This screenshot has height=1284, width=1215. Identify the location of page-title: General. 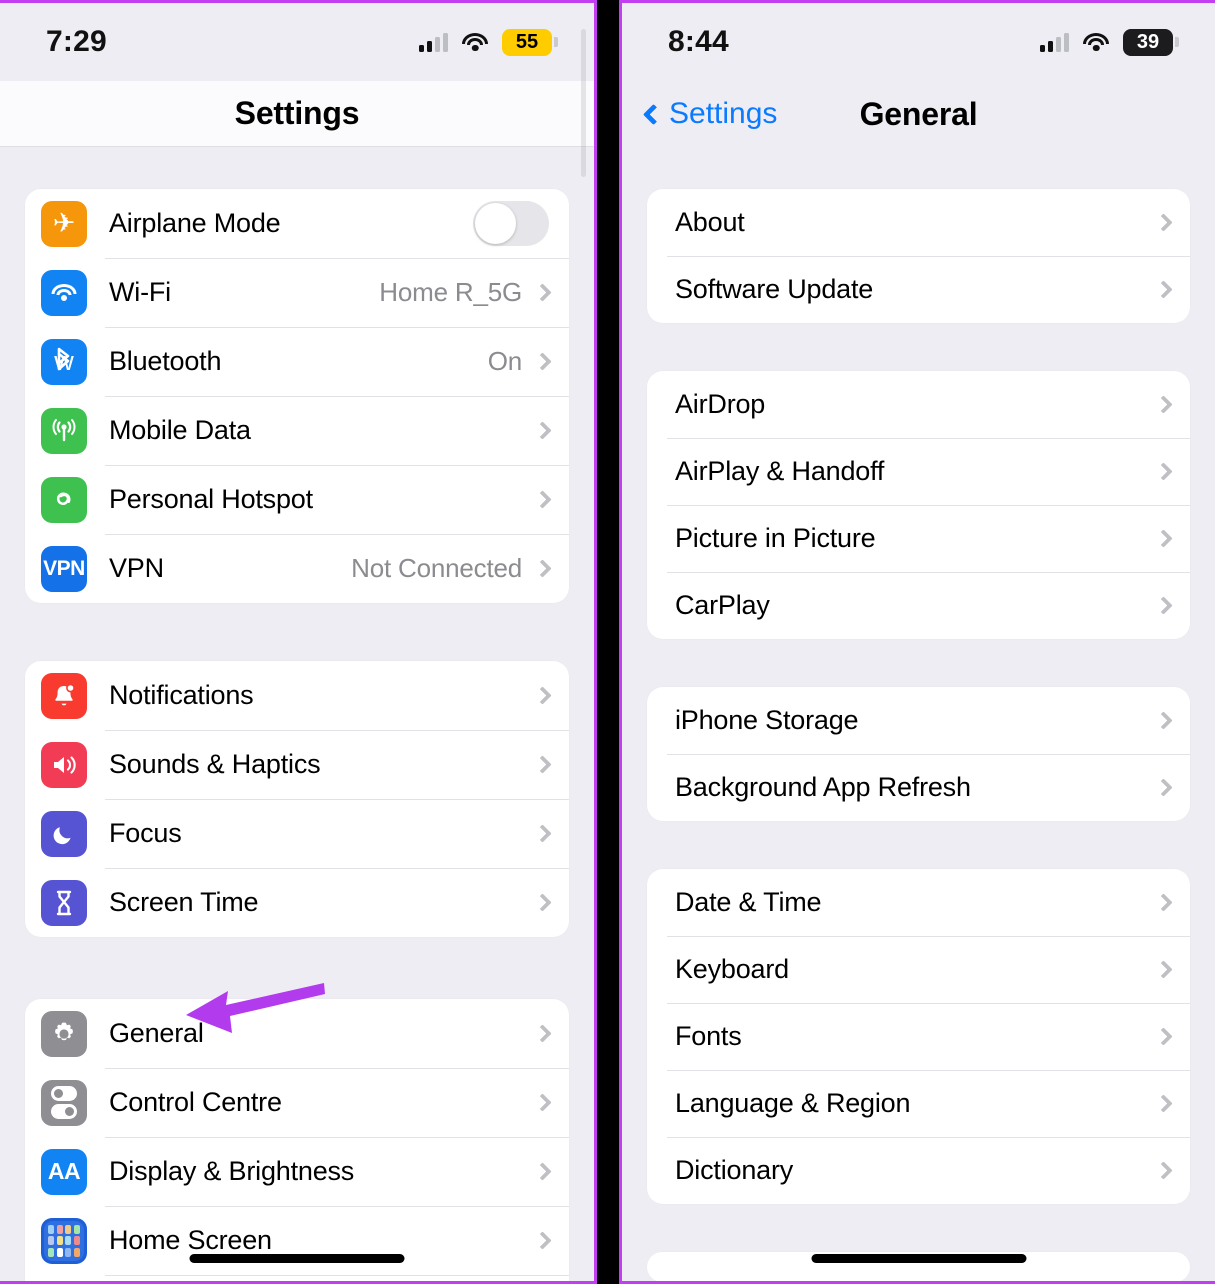
(918, 113).